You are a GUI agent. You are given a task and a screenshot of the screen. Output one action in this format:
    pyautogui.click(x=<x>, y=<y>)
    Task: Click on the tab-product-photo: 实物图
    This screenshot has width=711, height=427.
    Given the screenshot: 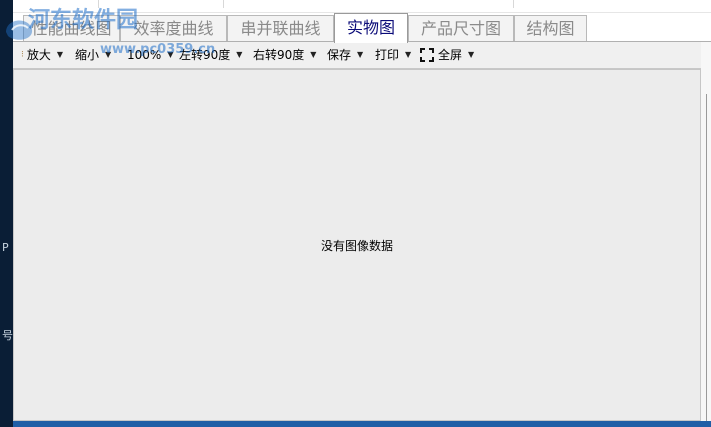 What is the action you would take?
    pyautogui.click(x=371, y=28)
    